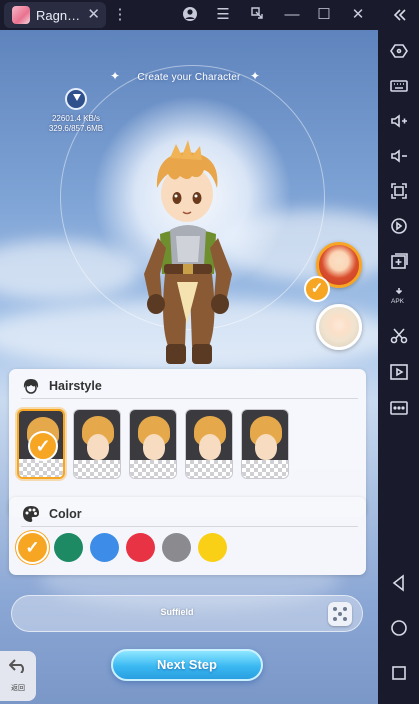  Describe the element at coordinates (76, 111) in the screenshot. I see `download-status: 22601.4 KB/s 329.6/857.6MB` at that location.